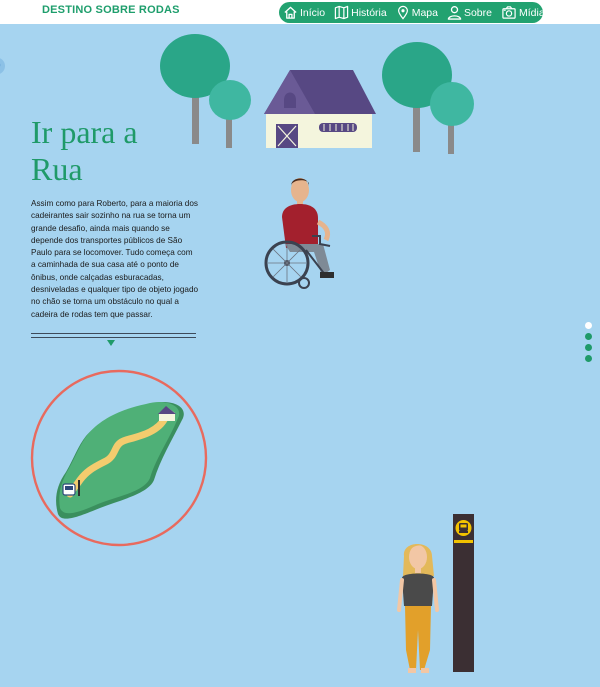  What do you see at coordinates (320, 109) in the screenshot?
I see `house-illustration` at bounding box center [320, 109].